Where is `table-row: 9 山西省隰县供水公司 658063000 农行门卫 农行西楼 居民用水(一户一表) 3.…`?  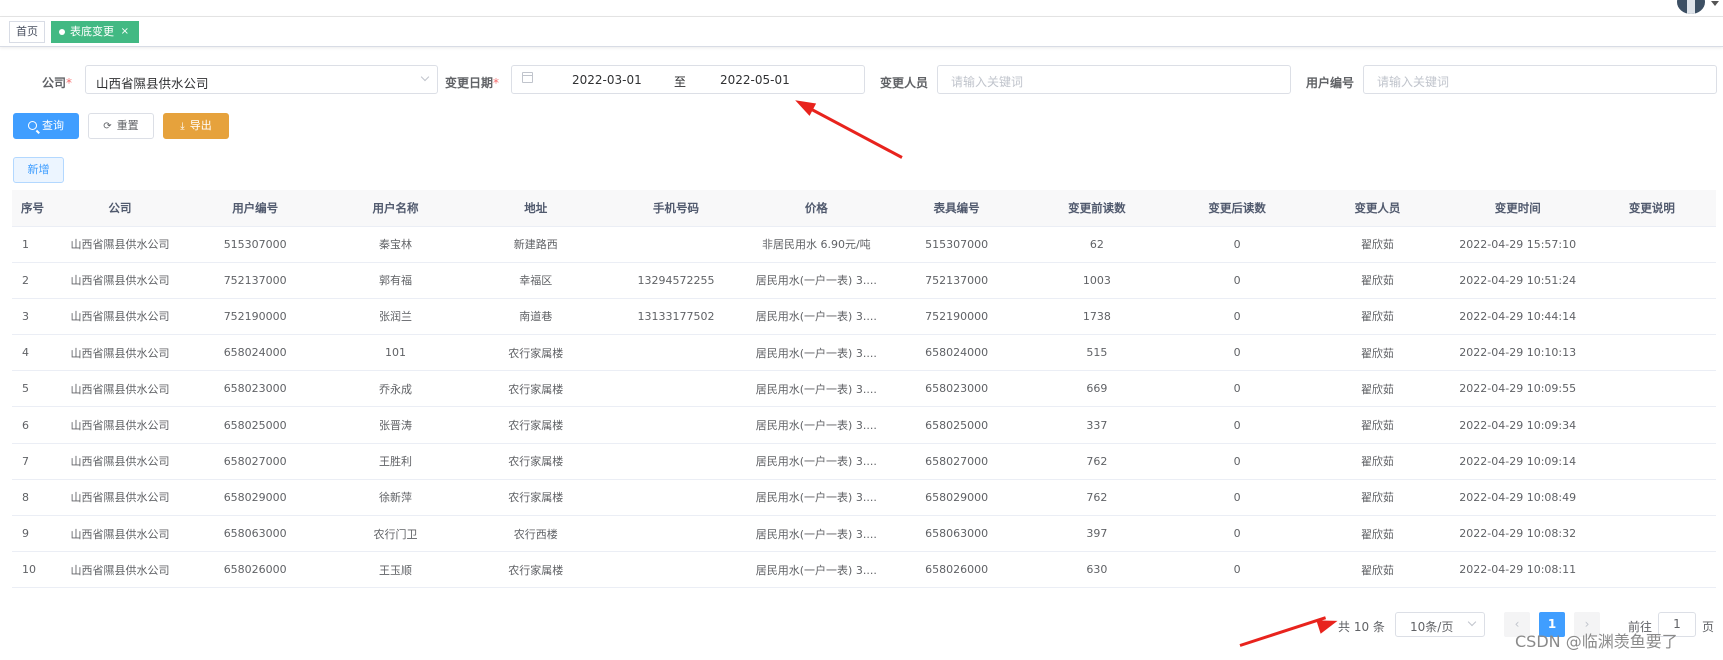 table-row: 9 山西省隰县供水公司 658063000 农行门卫 农行西楼 居民用水(一户一表) 3.… is located at coordinates (864, 534).